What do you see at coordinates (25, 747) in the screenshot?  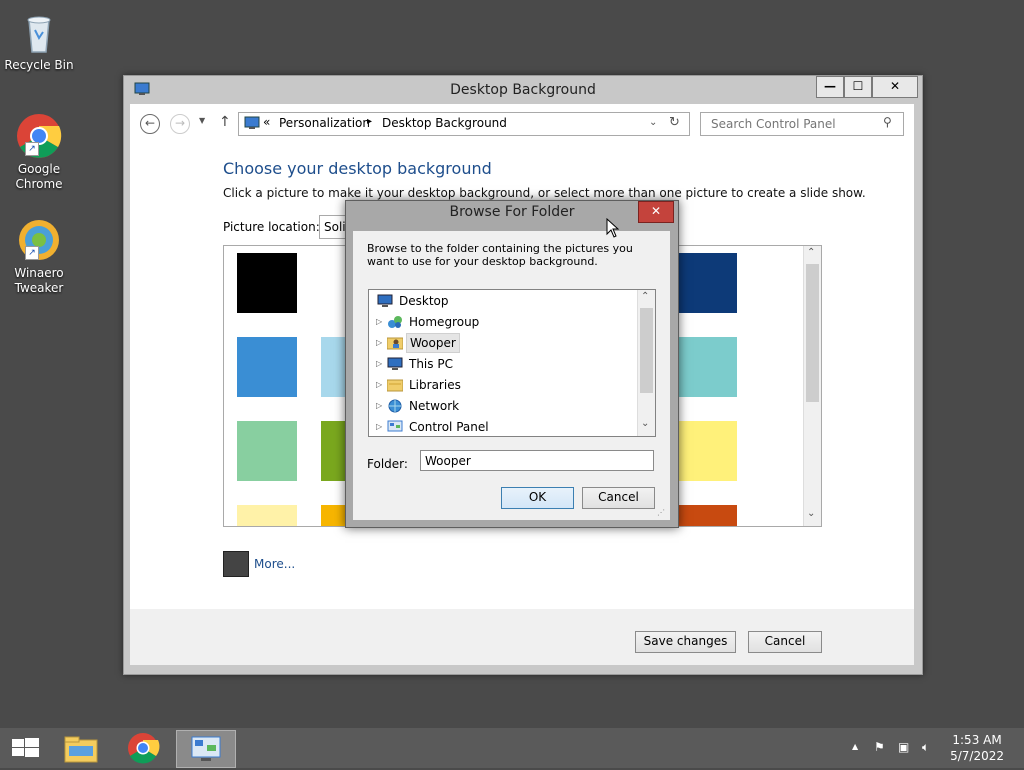 I see `windows-logo-icon` at bounding box center [25, 747].